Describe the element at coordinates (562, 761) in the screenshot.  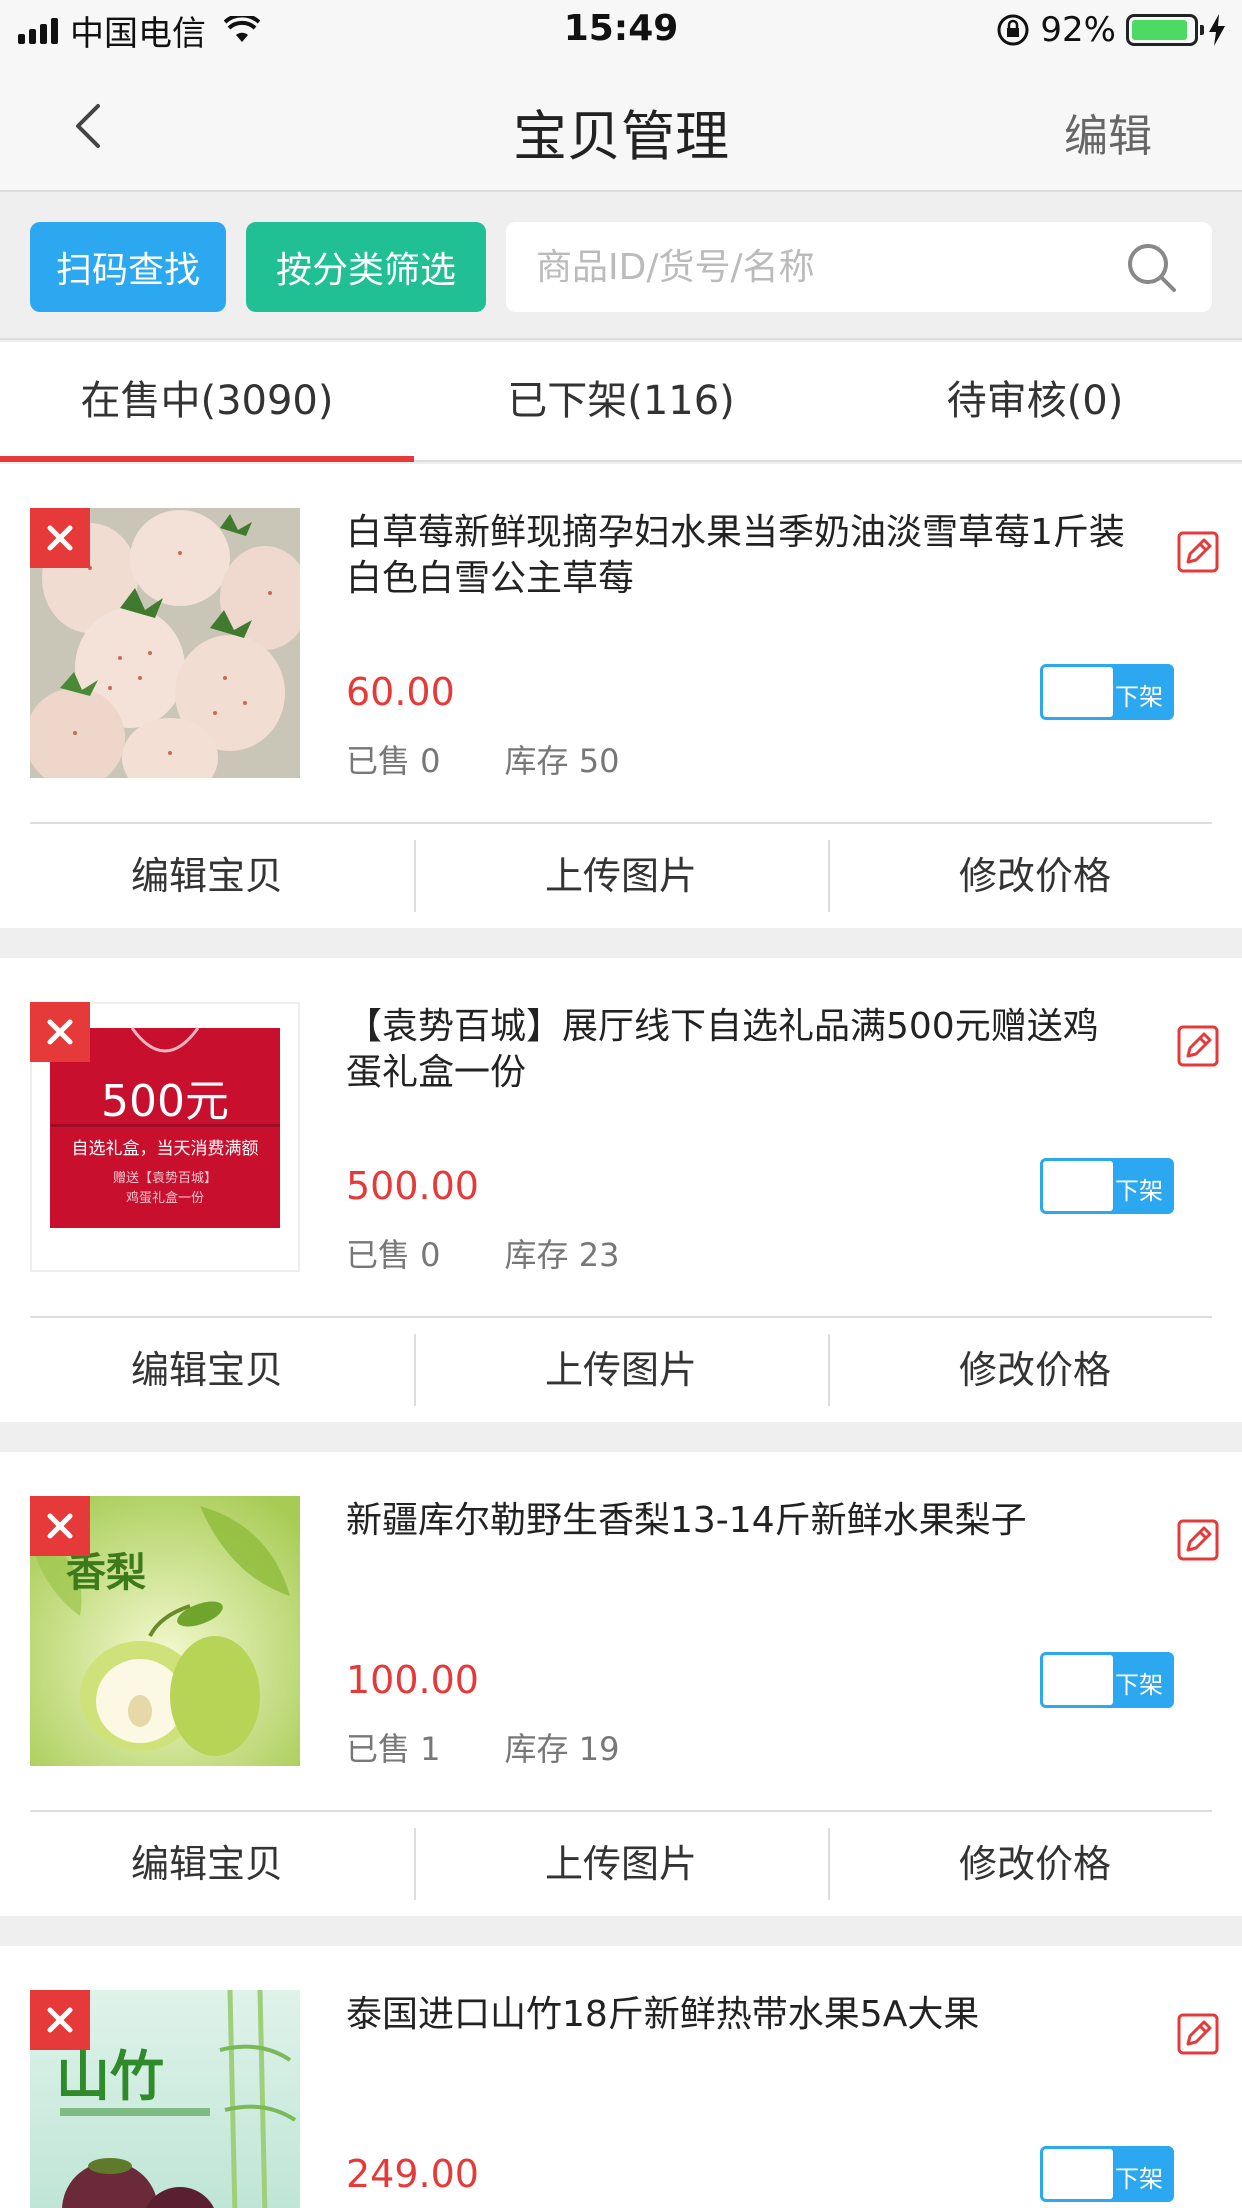
I see `stock-count: 库存 50` at that location.